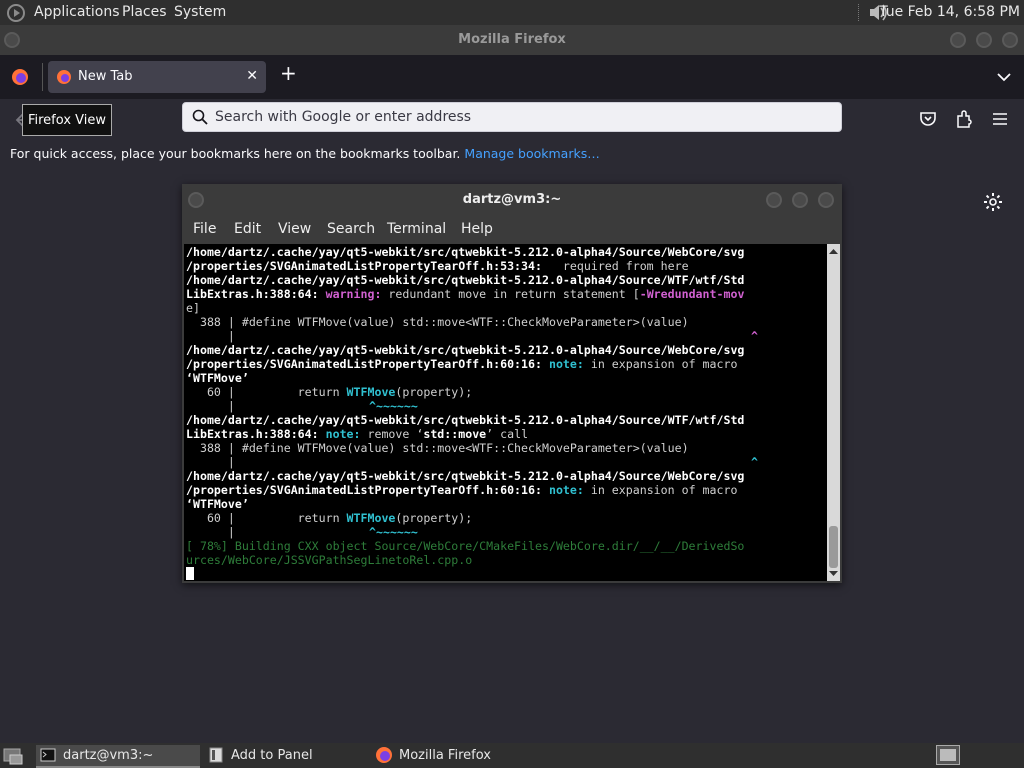 The height and width of the screenshot is (768, 1024). I want to click on terminal-scrollbar, so click(833, 412).